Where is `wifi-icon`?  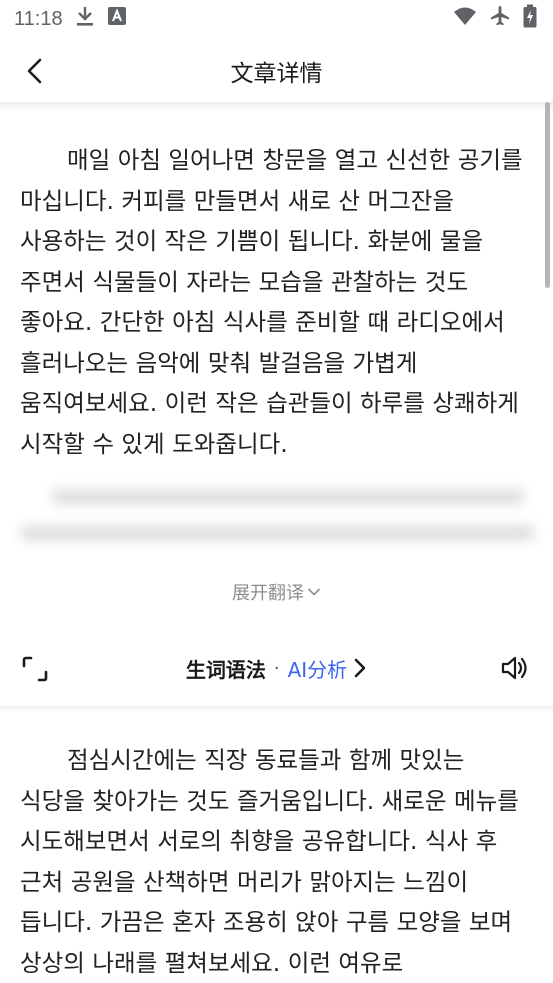 wifi-icon is located at coordinates (465, 19).